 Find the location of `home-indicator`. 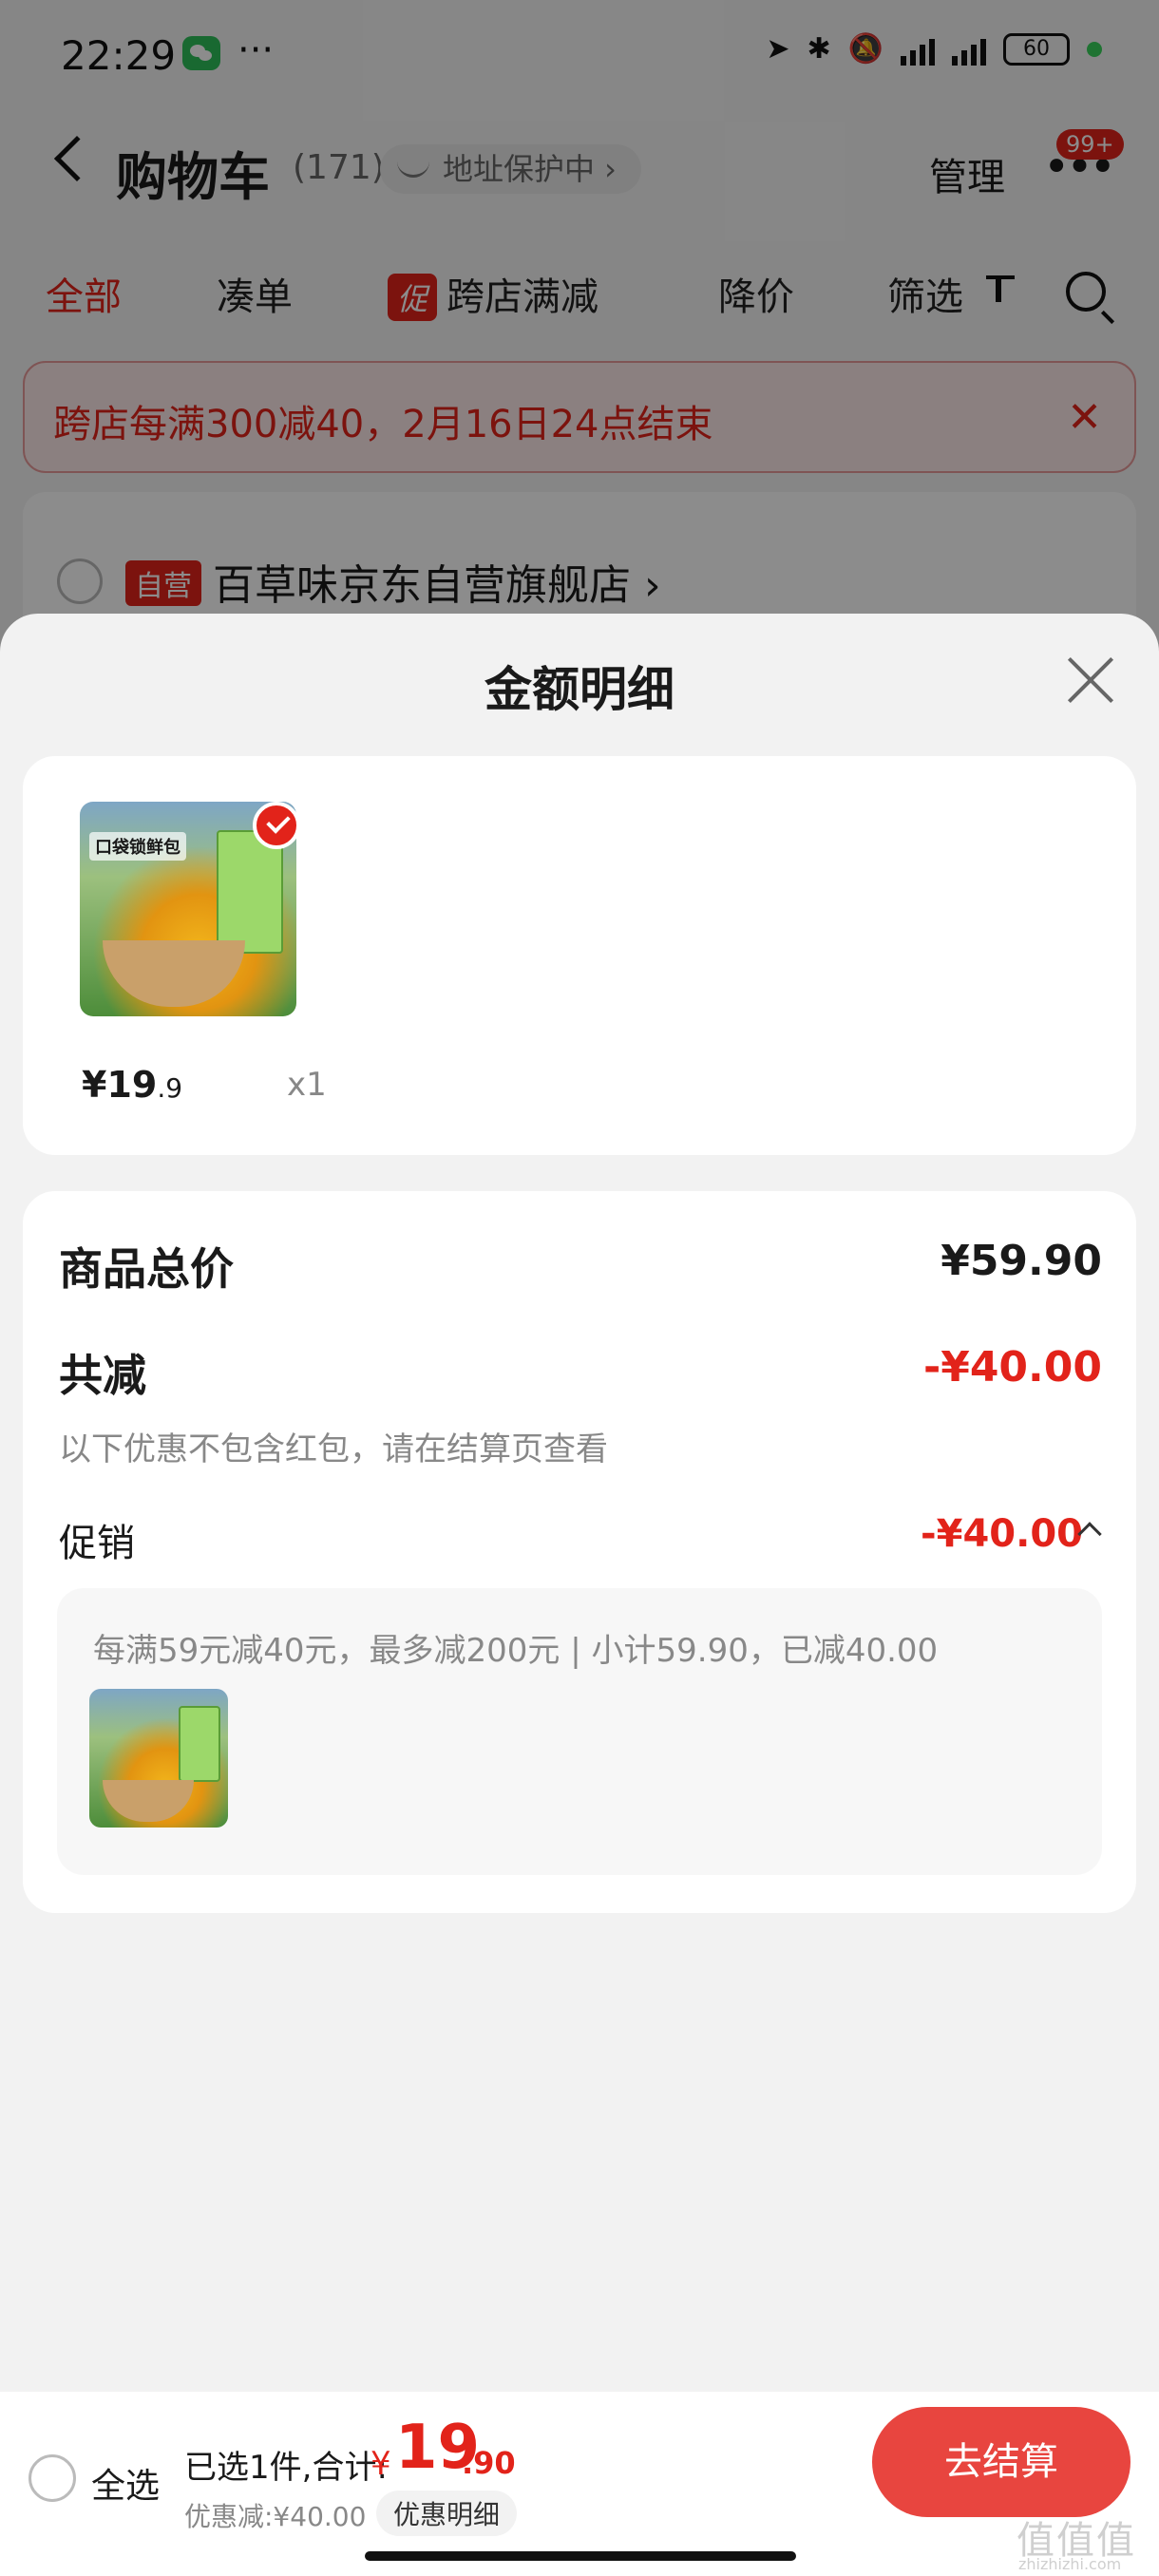

home-indicator is located at coordinates (580, 2556).